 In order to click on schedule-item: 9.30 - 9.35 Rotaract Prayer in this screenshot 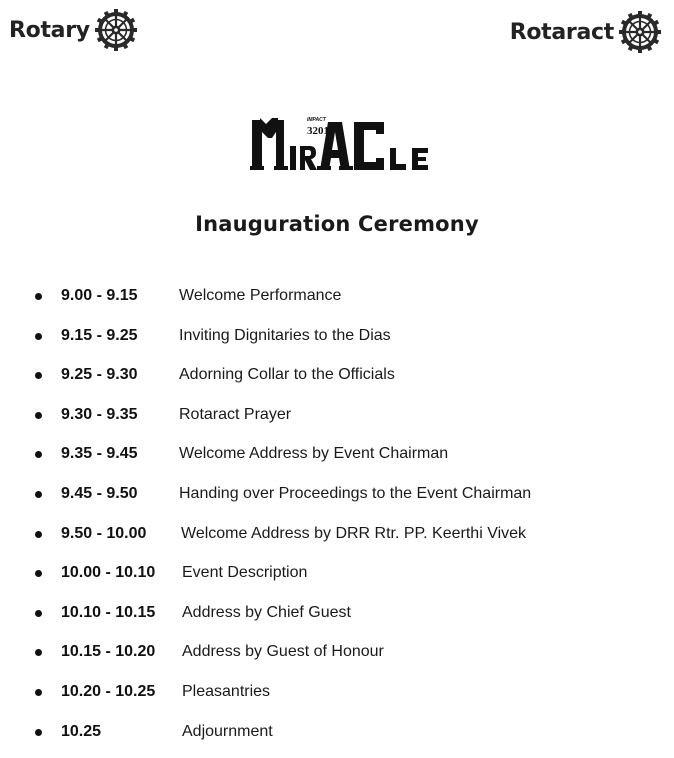, I will do `click(337, 422)`.